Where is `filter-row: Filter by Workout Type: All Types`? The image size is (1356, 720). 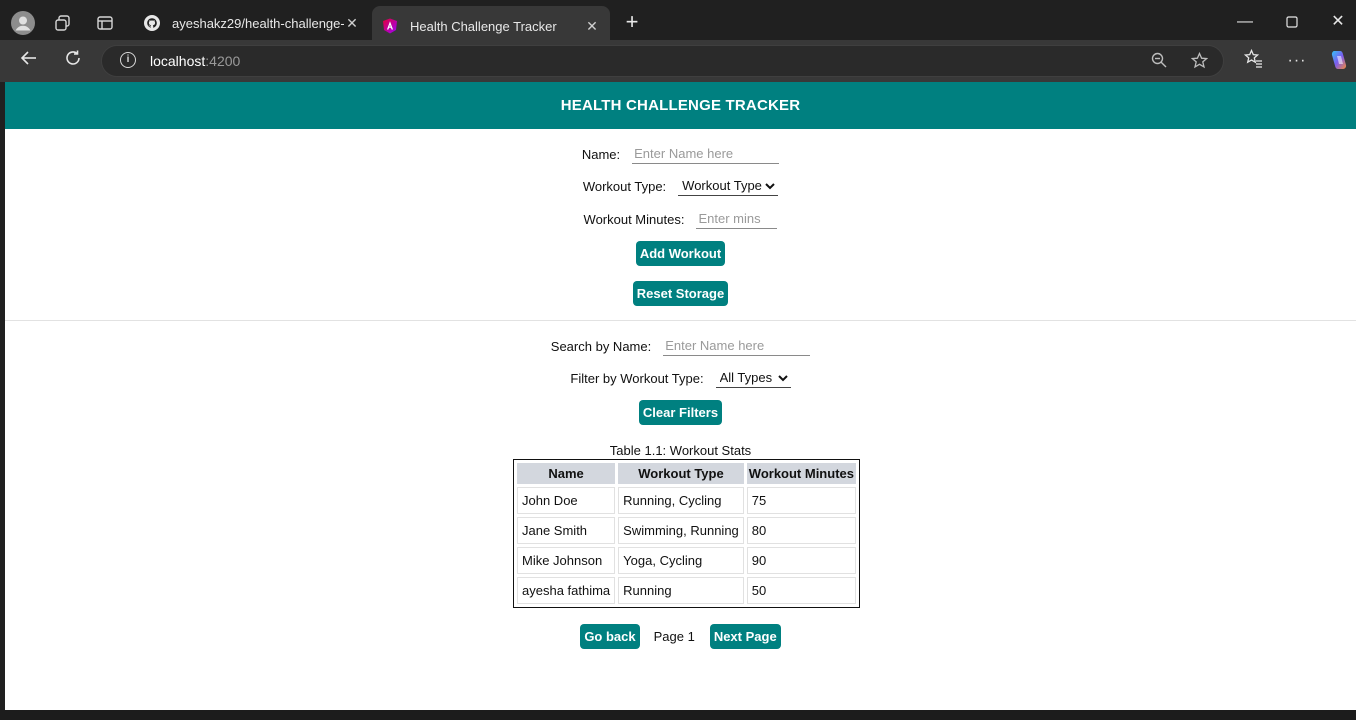
filter-row: Filter by Workout Type: All Types is located at coordinates (680, 378).